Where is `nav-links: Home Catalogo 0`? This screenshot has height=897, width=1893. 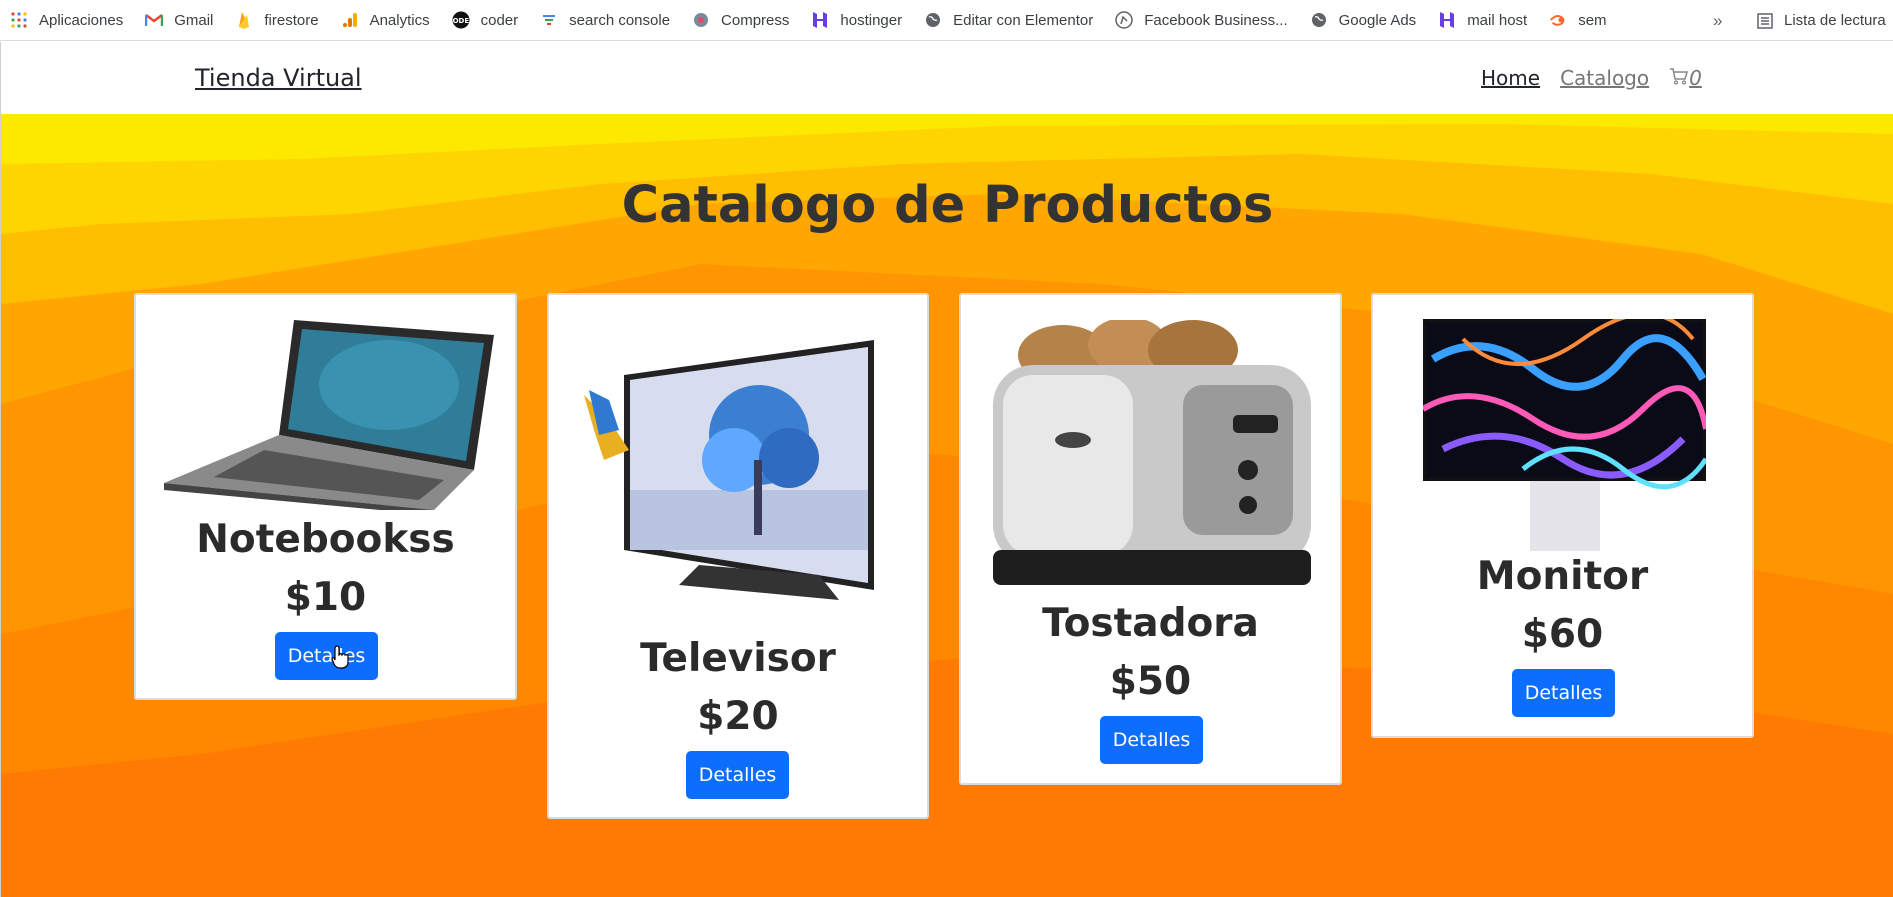
nav-links: Home Catalogo 0 is located at coordinates (1591, 78).